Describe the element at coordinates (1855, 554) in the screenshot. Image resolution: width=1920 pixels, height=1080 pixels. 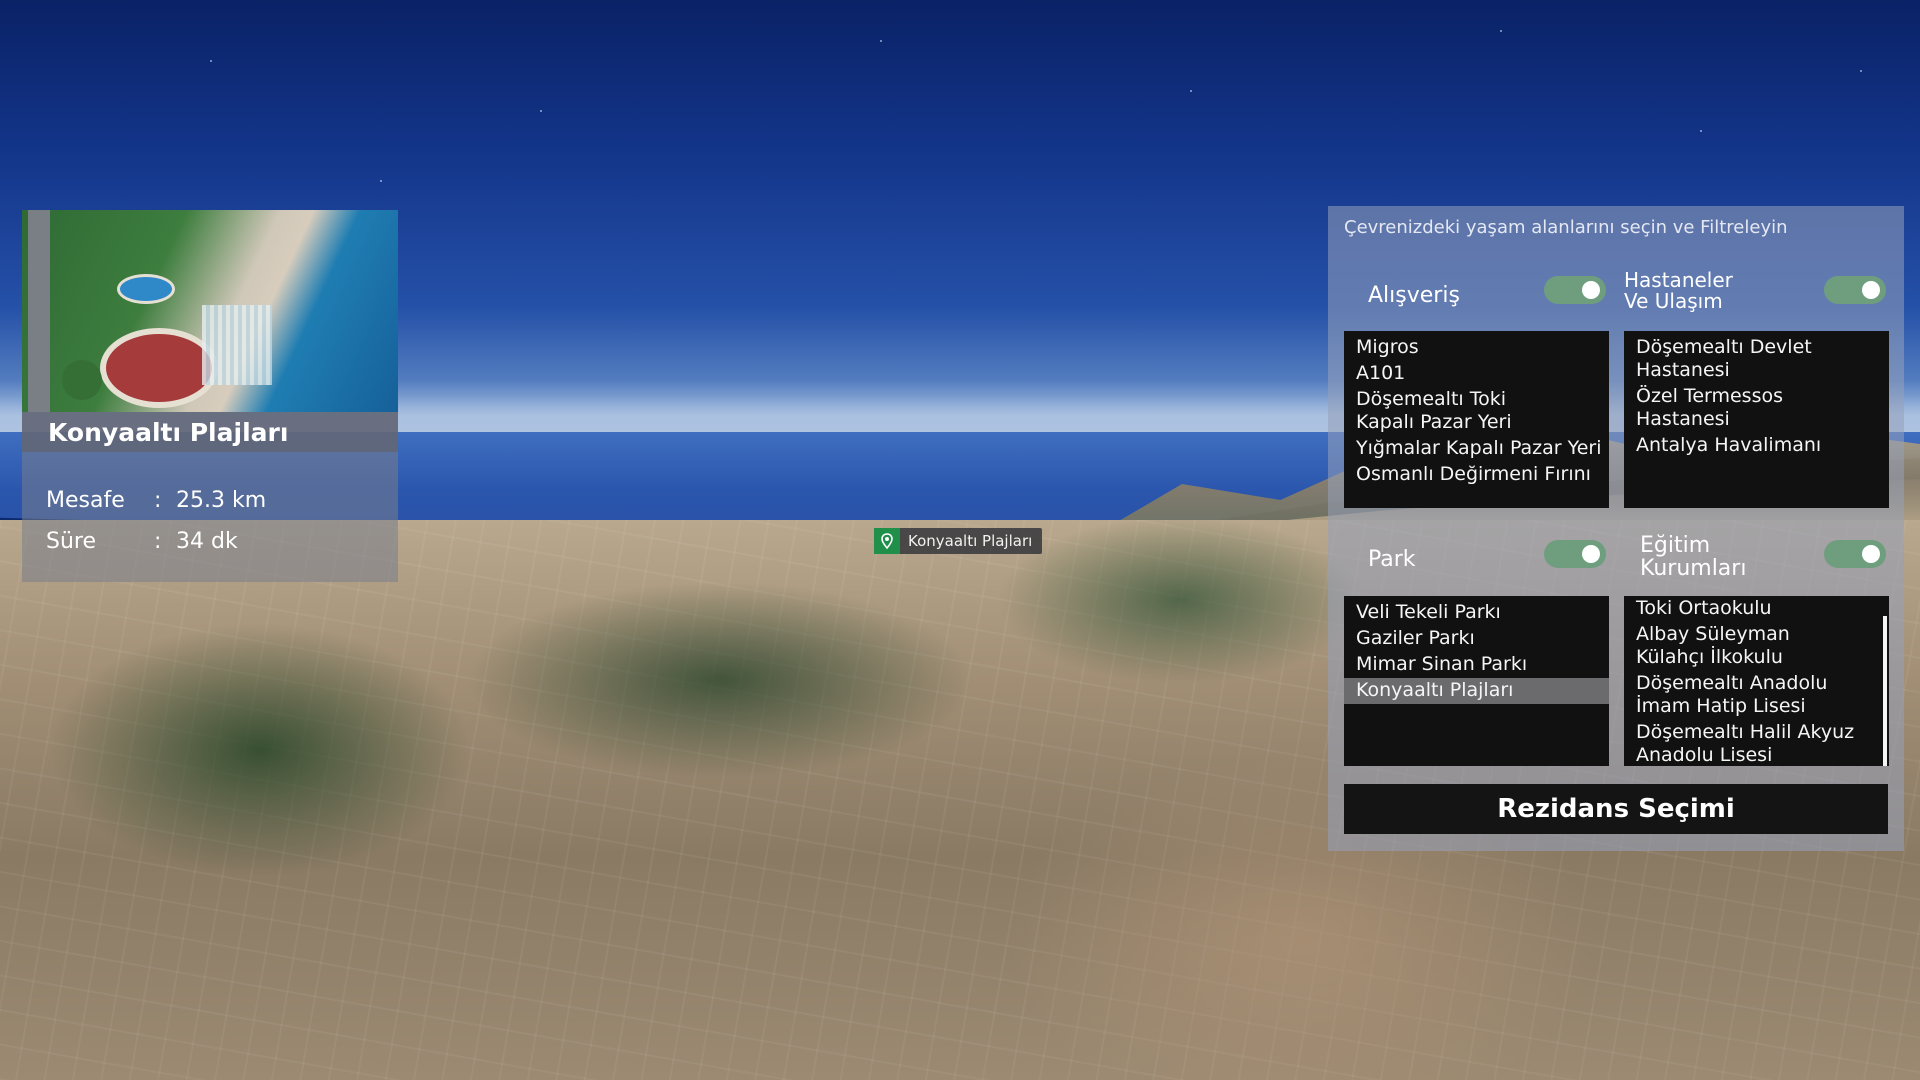
I see `education-toggle` at that location.